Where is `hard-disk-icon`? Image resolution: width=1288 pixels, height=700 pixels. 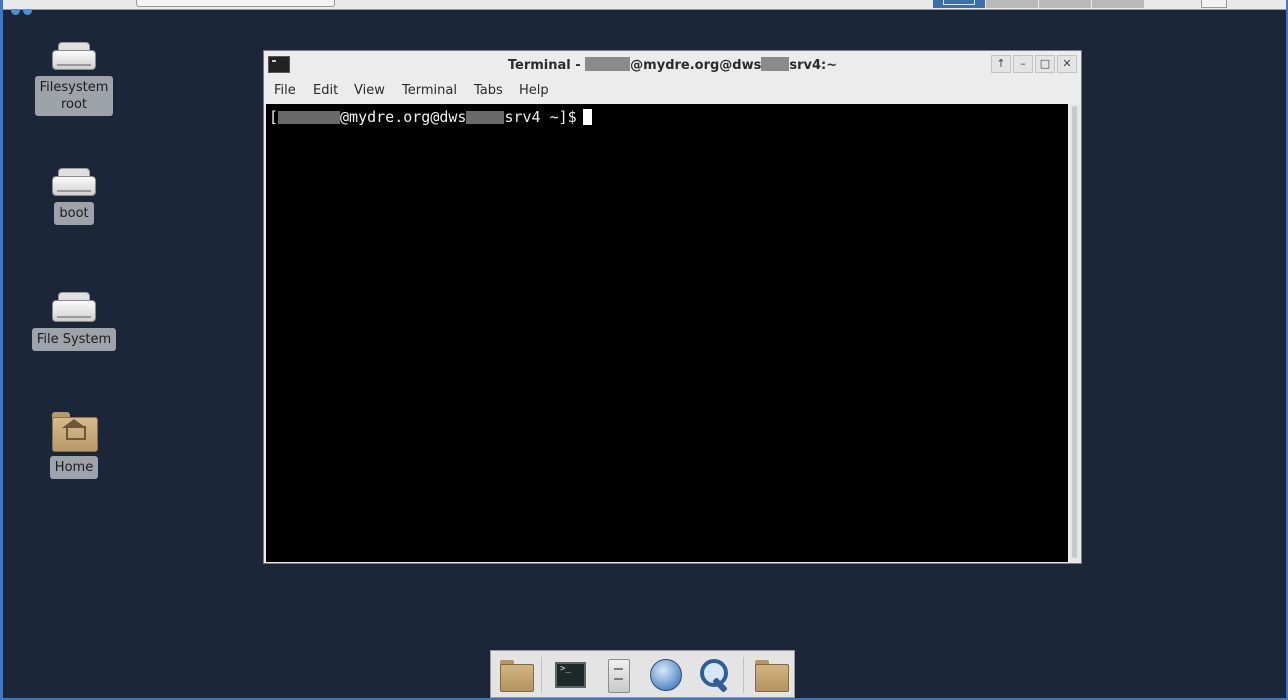
hard-disk-icon is located at coordinates (74, 307).